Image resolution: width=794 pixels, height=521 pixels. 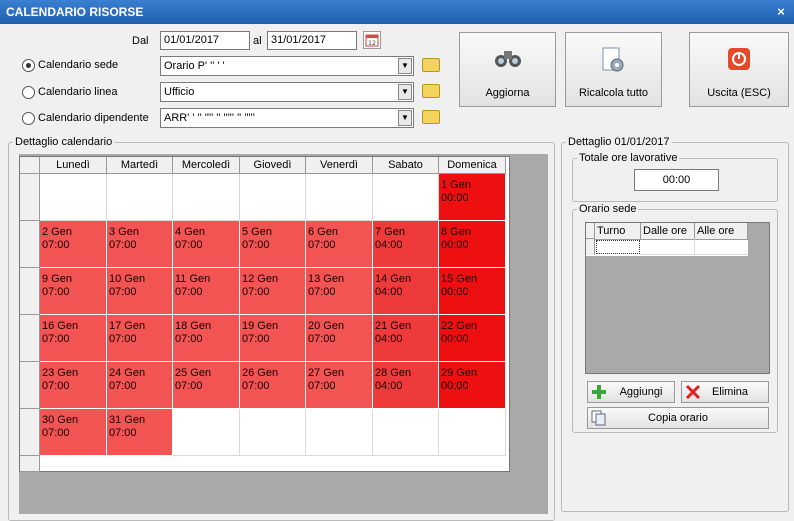 I want to click on calendar-day-cell: 17 Gen 07:00, so click(x=140, y=338).